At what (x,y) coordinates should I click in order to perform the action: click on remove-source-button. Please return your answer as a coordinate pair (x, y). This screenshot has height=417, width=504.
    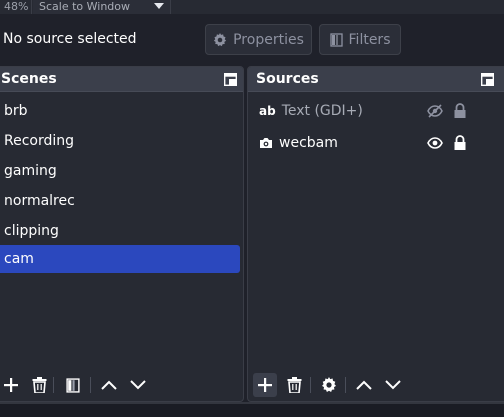
    Looking at the image, I should click on (294, 385).